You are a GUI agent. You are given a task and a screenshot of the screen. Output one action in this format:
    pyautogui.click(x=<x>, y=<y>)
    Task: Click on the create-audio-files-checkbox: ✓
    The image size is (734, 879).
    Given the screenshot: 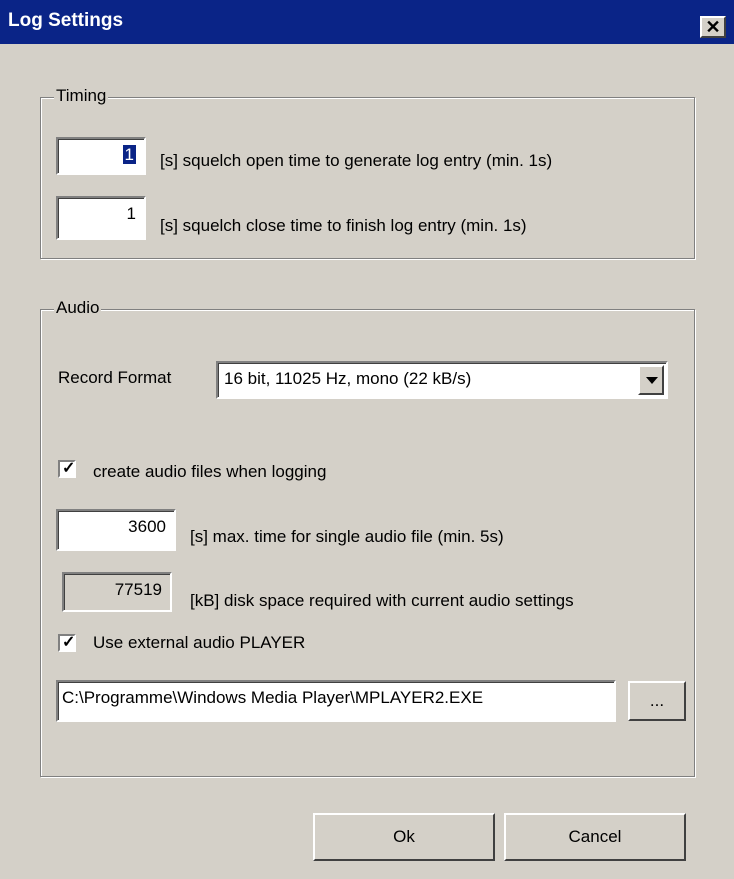 What is the action you would take?
    pyautogui.click(x=67, y=469)
    